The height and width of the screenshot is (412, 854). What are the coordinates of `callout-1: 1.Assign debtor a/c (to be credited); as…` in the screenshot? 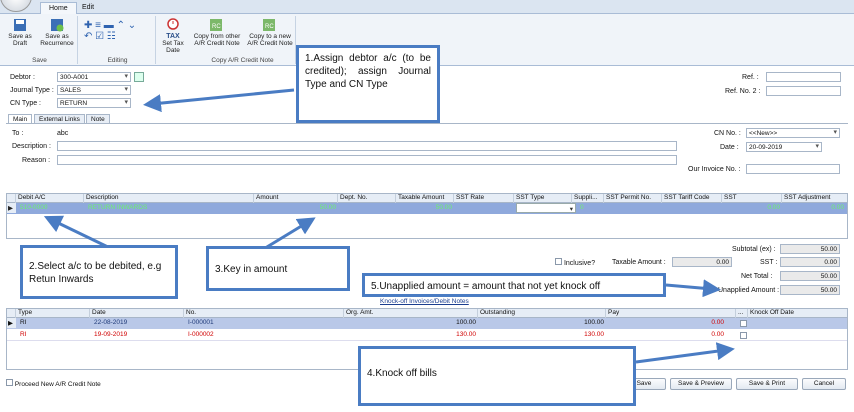 It's located at (368, 84).